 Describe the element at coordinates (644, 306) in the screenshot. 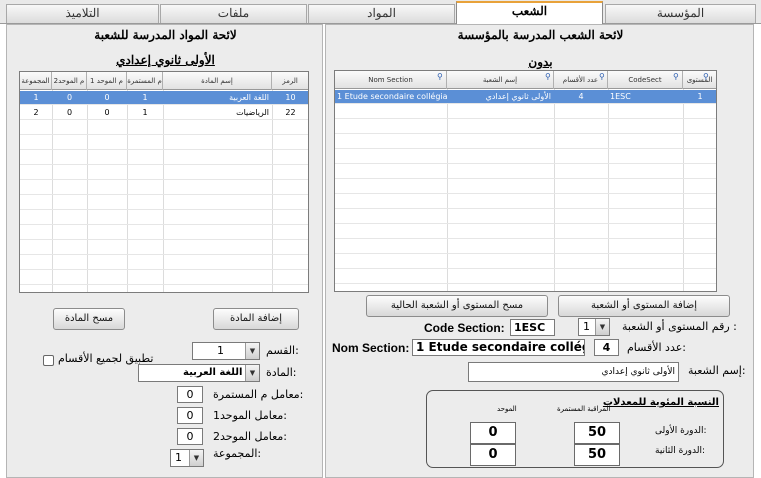

I see `add-section-button: إضافة المستوى أو الشعبة` at that location.